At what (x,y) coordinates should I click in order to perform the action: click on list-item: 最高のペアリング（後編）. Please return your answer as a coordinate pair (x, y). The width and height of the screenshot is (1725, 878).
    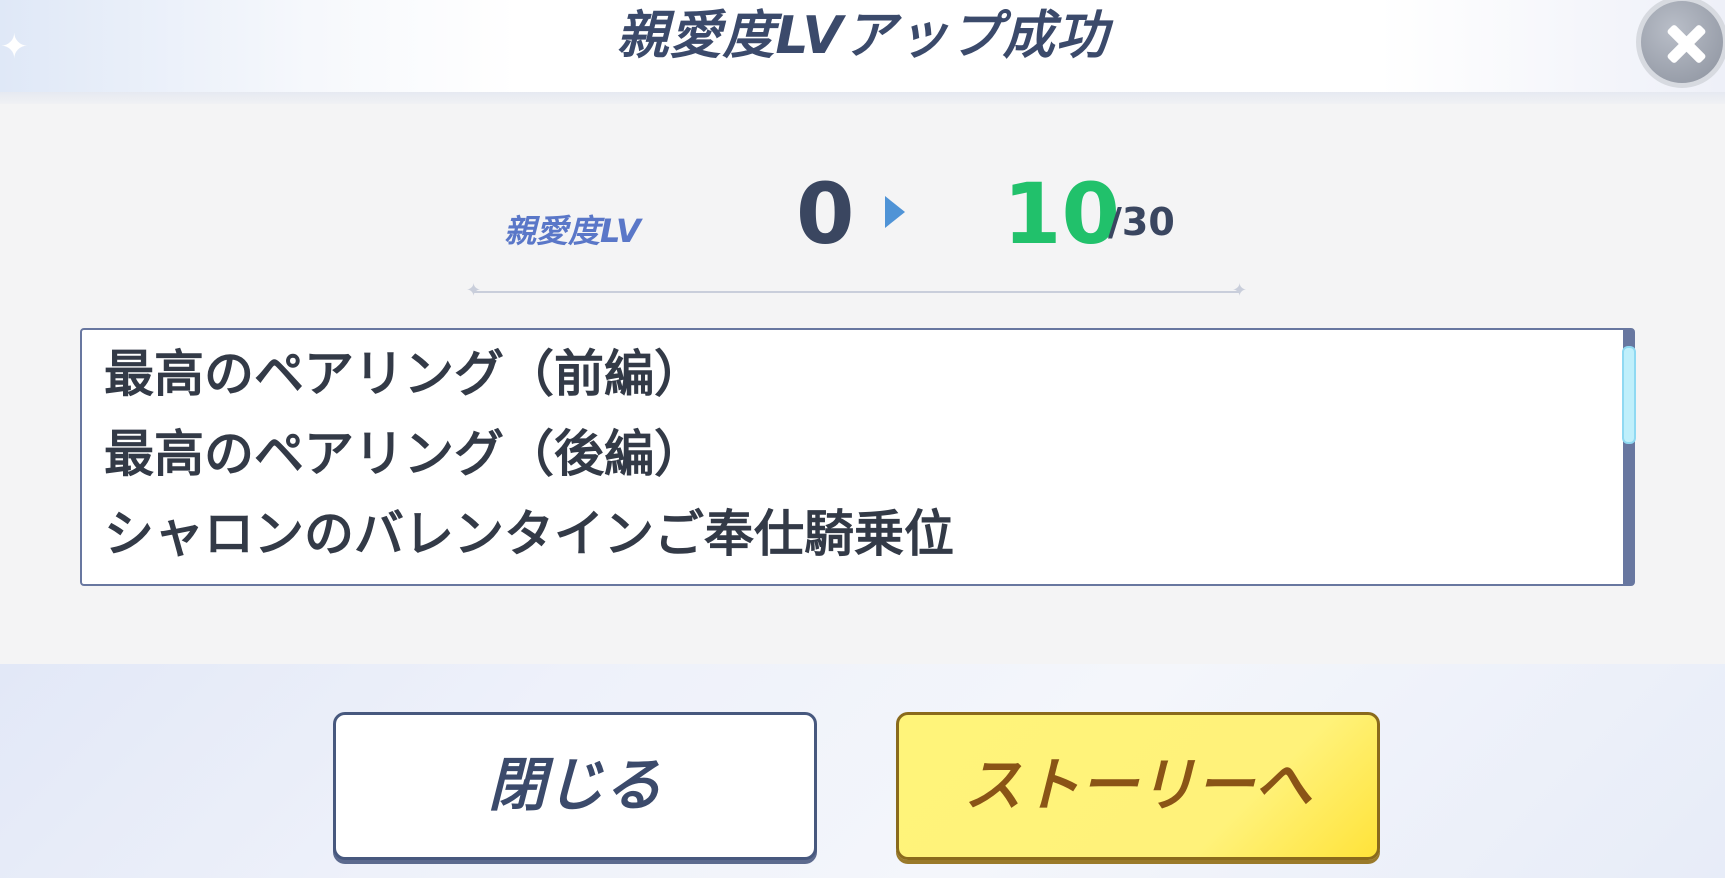
    Looking at the image, I should click on (404, 454).